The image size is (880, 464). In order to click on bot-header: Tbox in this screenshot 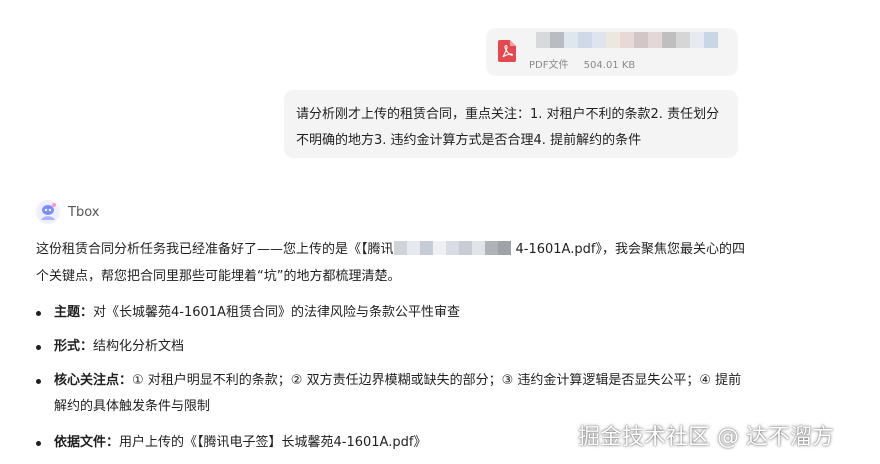, I will do `click(67, 212)`.